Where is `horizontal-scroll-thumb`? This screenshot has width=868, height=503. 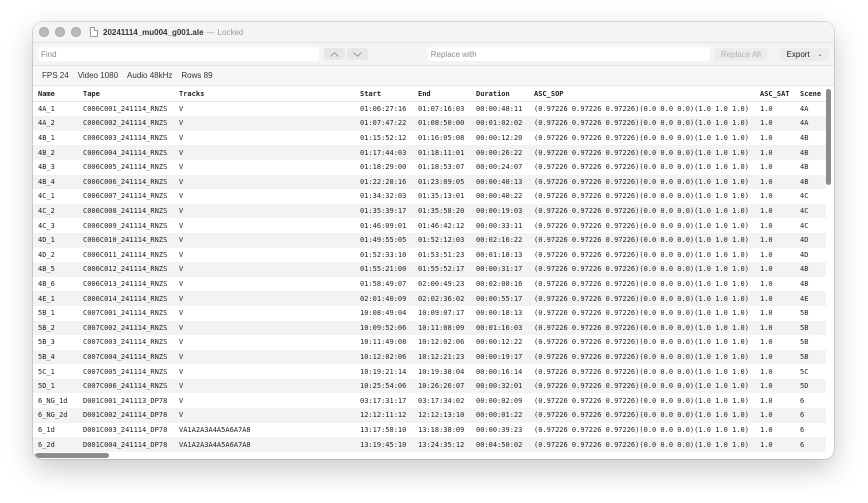
horizontal-scroll-thumb is located at coordinates (72, 455).